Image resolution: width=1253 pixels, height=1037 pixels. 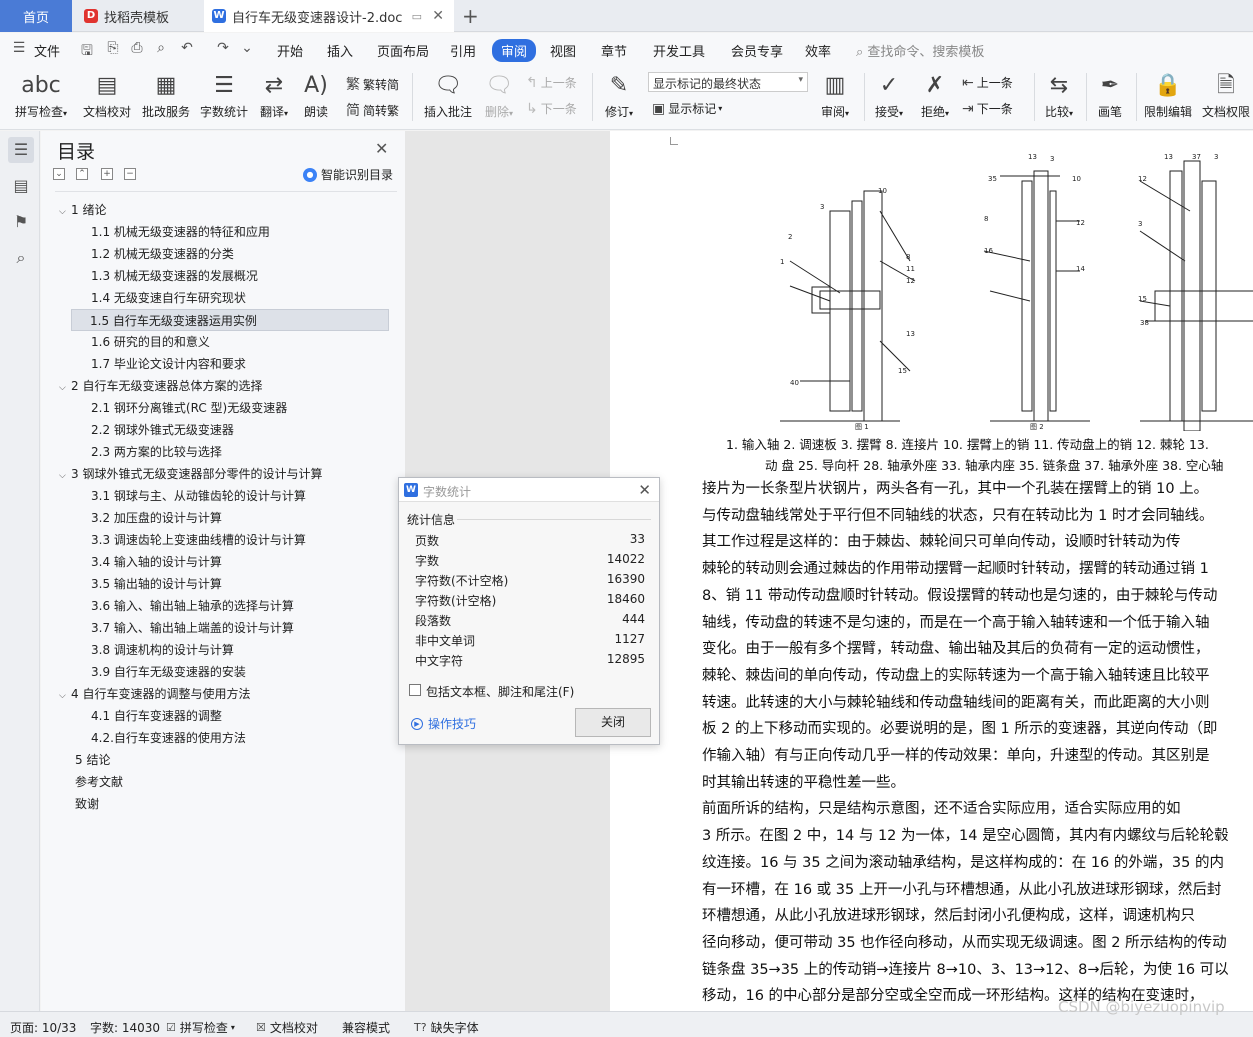 What do you see at coordinates (137, 49) in the screenshot?
I see `print-icon: ⎙` at bounding box center [137, 49].